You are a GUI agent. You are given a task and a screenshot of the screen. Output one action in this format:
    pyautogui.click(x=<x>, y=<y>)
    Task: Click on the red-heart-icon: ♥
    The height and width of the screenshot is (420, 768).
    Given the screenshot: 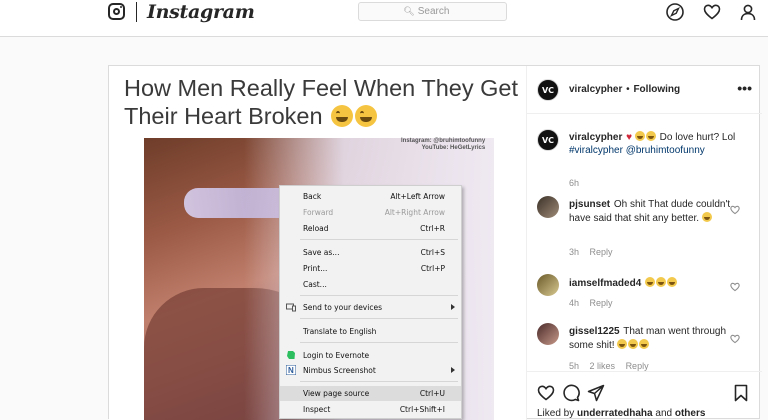 What is the action you would take?
    pyautogui.click(x=629, y=137)
    